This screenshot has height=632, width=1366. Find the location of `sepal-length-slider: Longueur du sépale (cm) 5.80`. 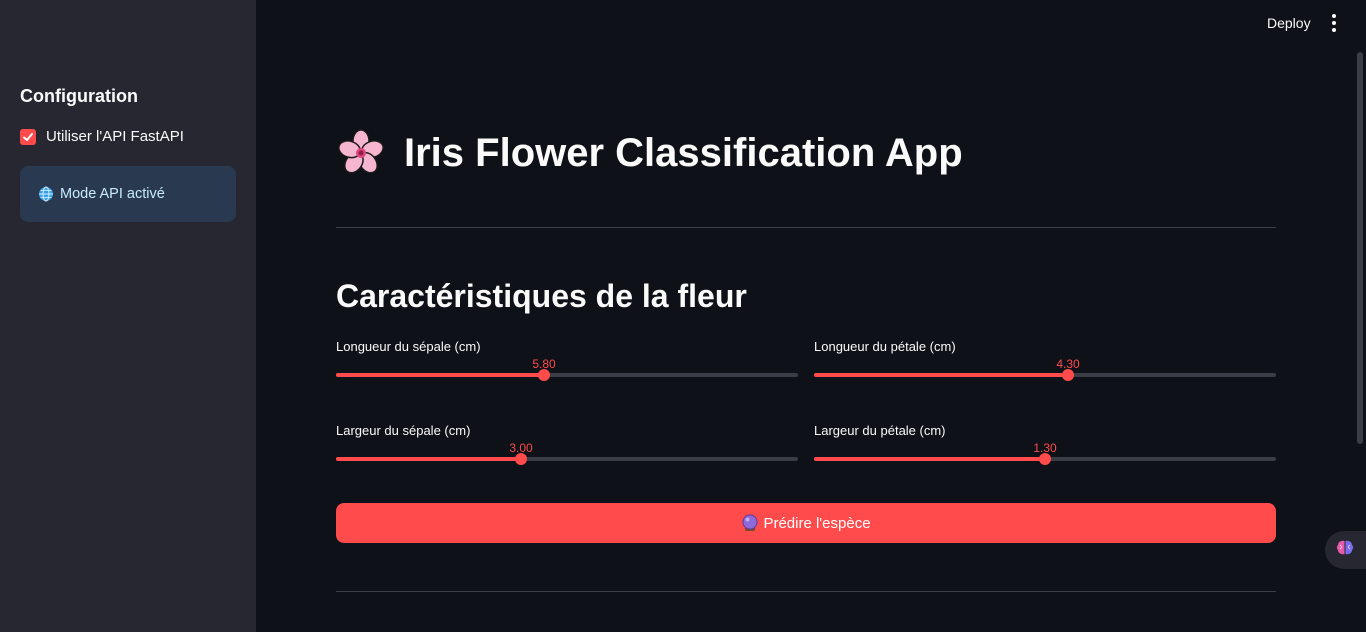

sepal-length-slider: Longueur du sépale (cm) 5.80 is located at coordinates (567, 369).